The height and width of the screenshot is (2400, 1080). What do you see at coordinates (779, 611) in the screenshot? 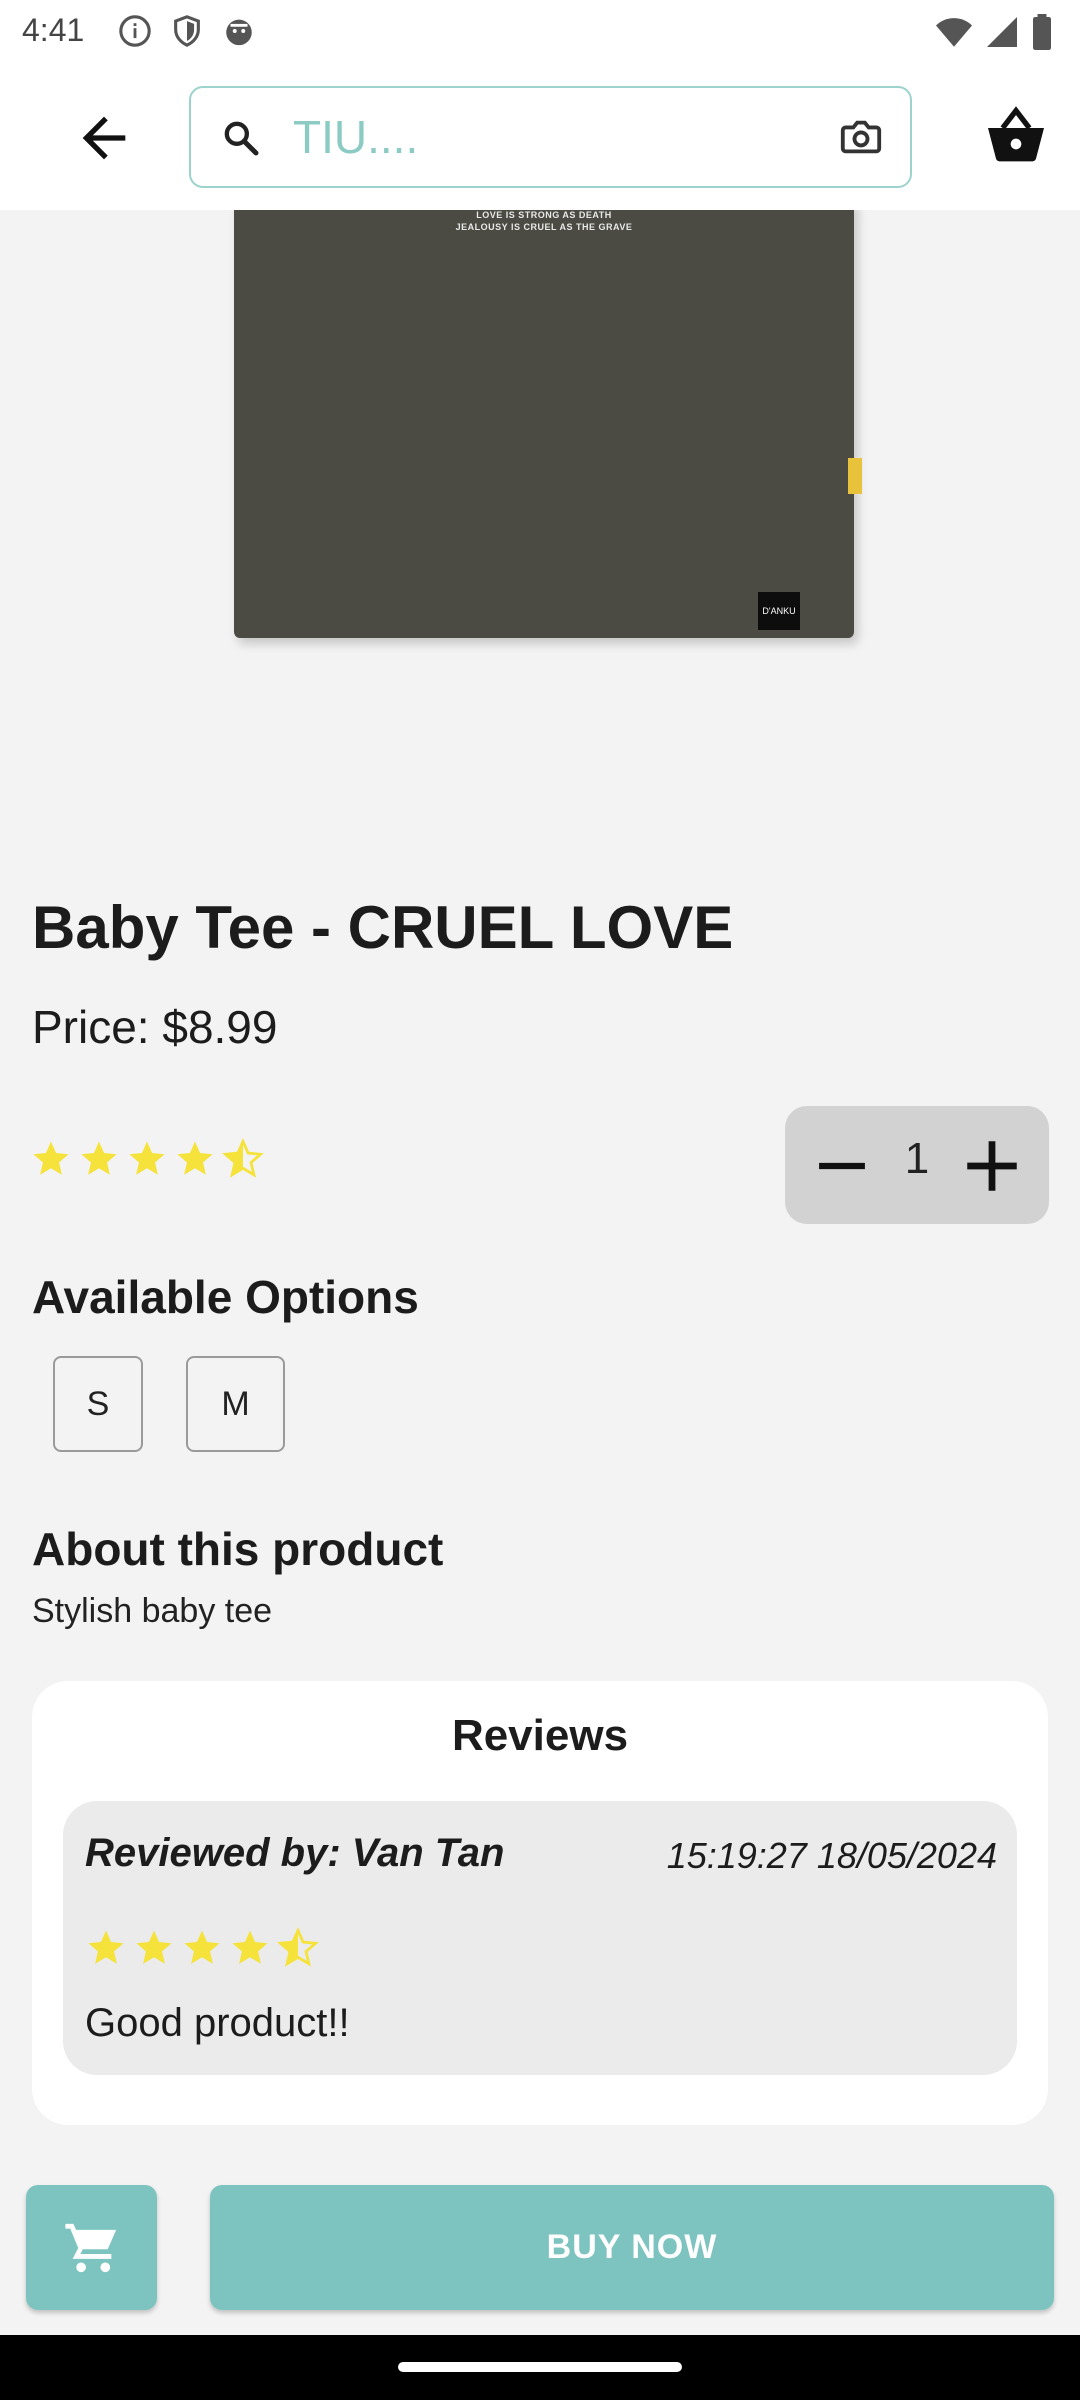
I see `shirt-label: D'ANKU` at bounding box center [779, 611].